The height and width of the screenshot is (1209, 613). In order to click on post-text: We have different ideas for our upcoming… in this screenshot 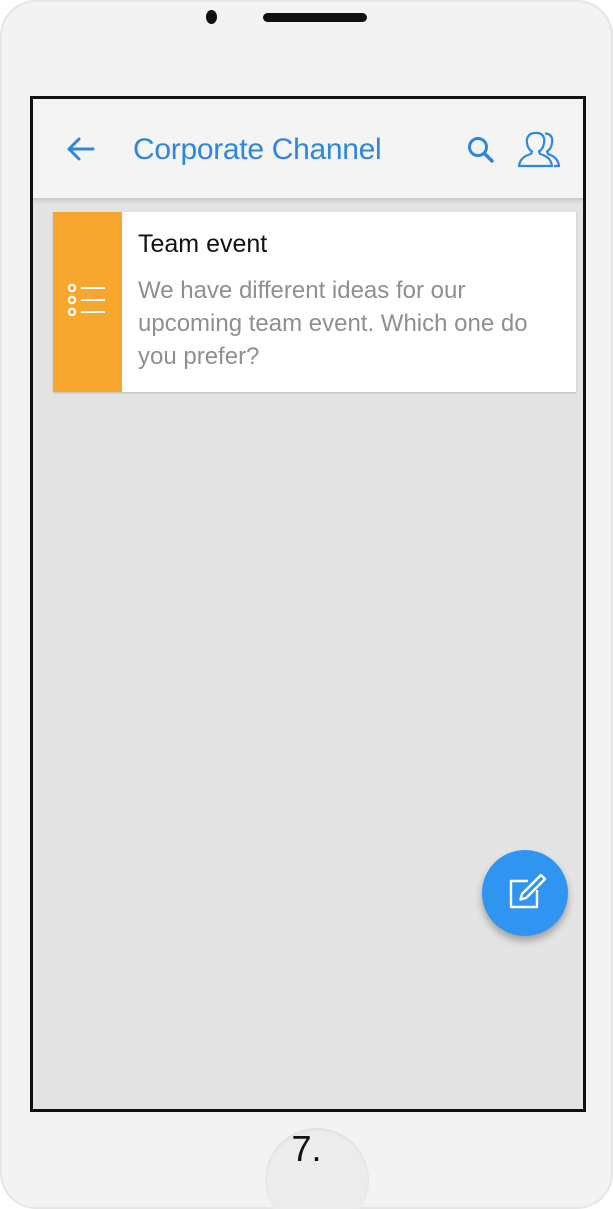, I will do `click(333, 323)`.